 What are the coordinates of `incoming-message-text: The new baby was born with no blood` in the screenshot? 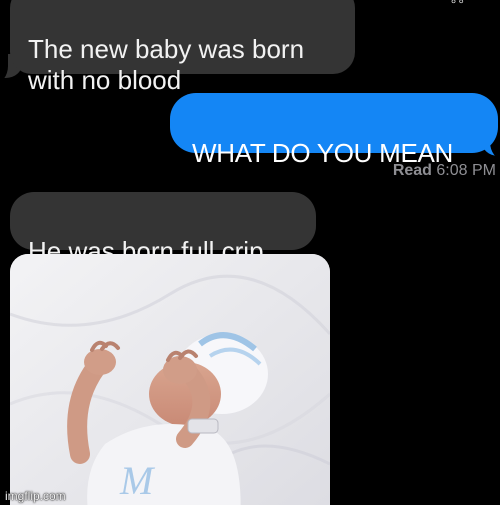 It's located at (166, 65).